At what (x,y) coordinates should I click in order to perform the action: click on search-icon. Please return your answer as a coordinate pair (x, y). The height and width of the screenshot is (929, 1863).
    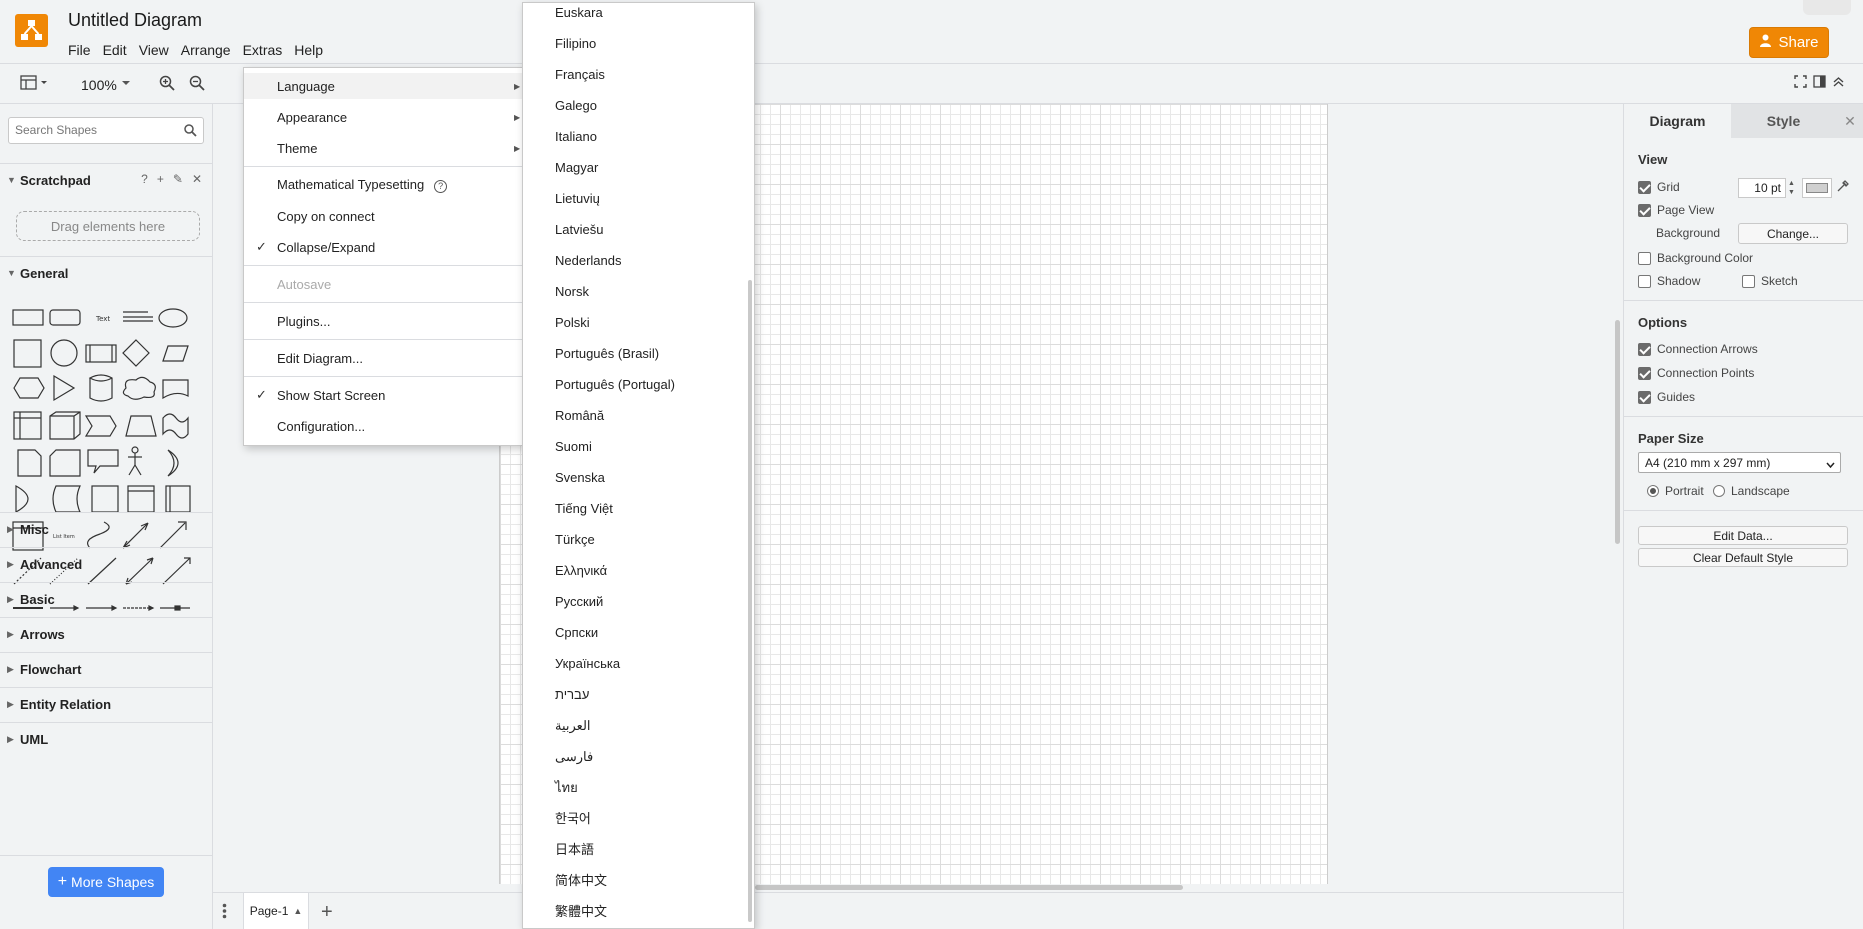
    Looking at the image, I should click on (190, 132).